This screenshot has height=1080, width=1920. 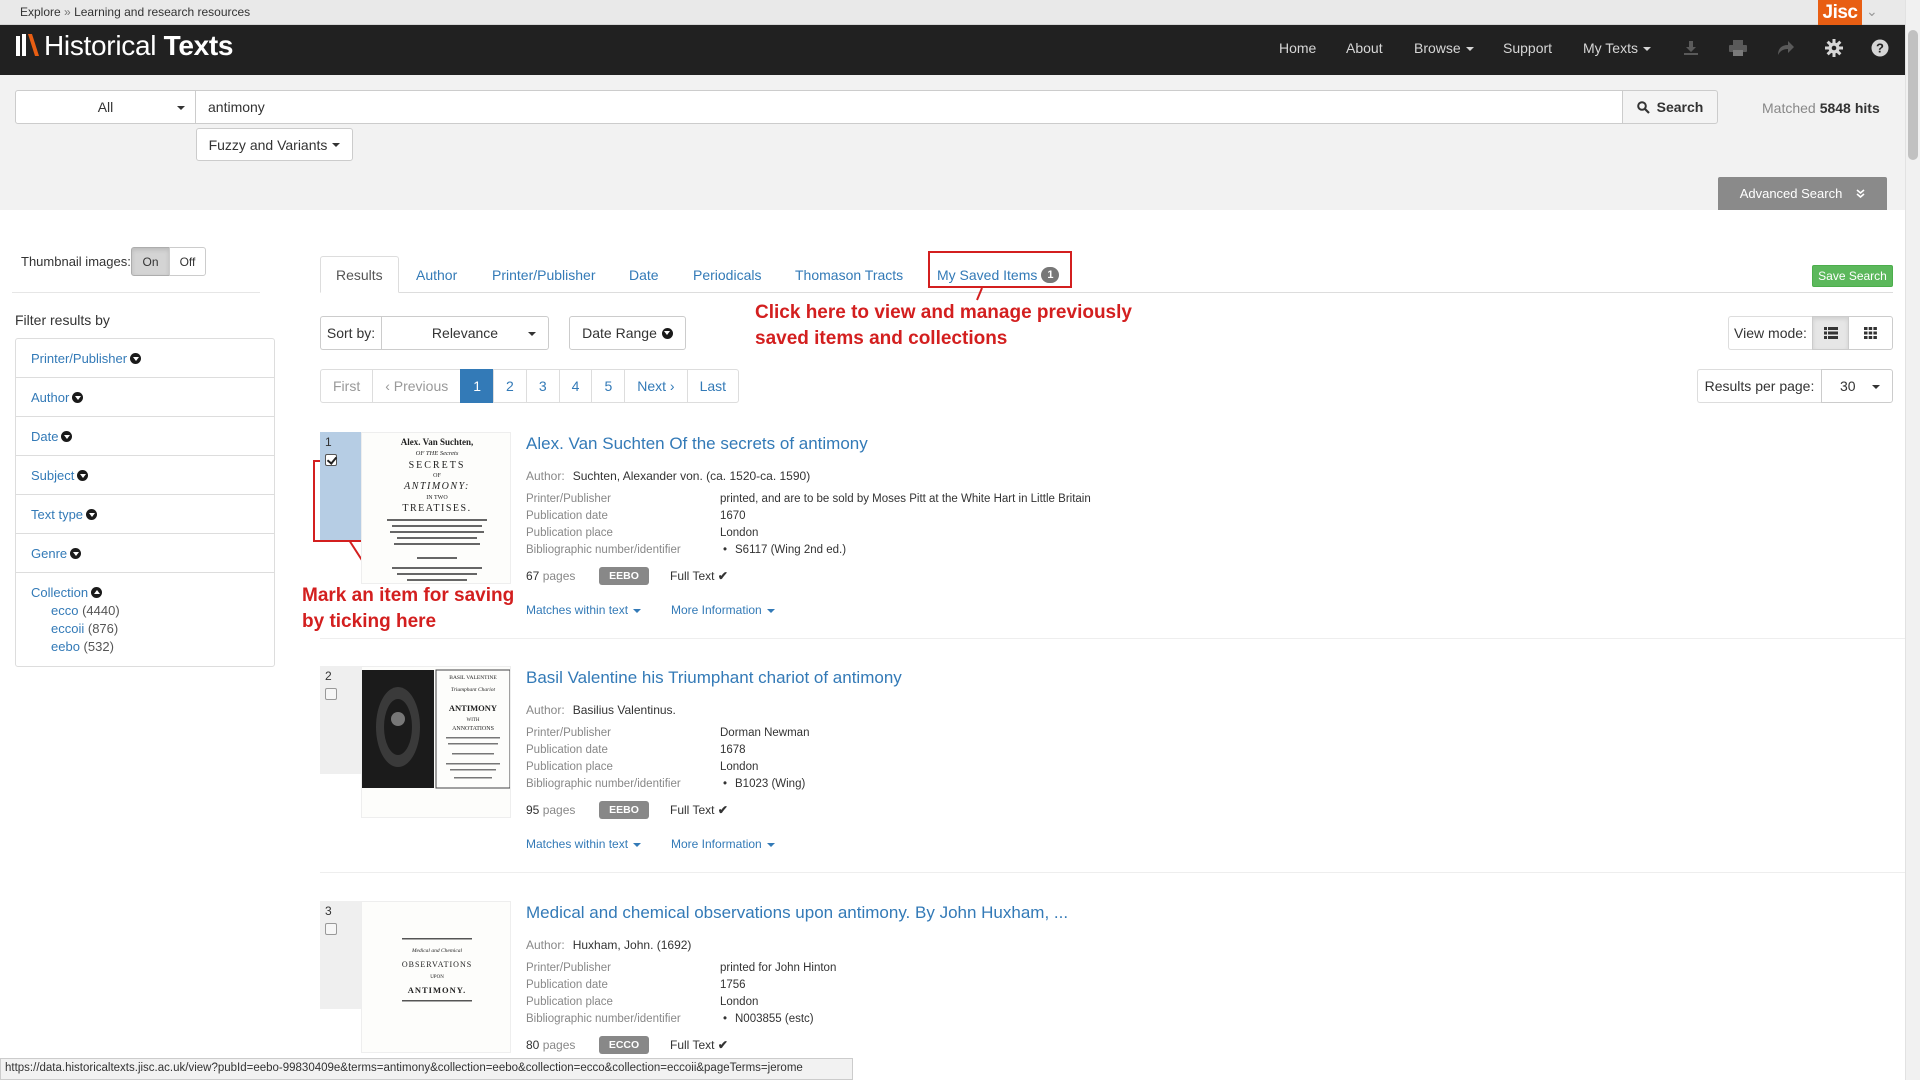 What do you see at coordinates (608, 386) in the screenshot?
I see `page-5: 5` at bounding box center [608, 386].